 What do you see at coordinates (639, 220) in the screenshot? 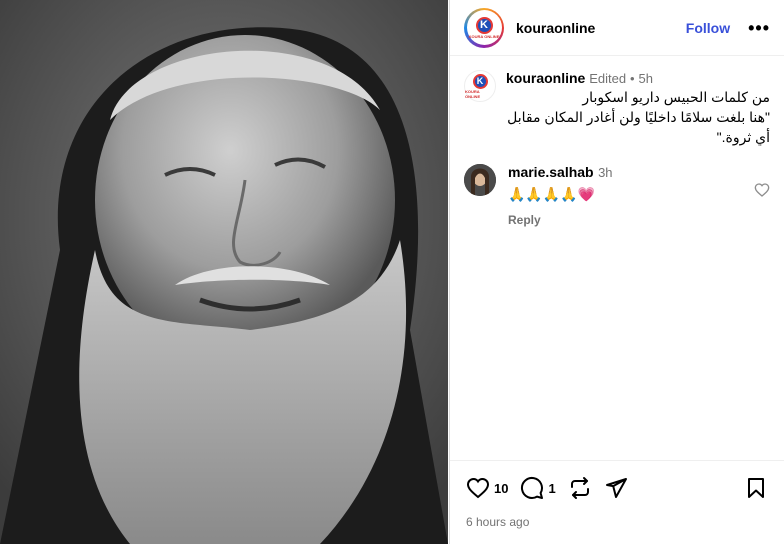
I see `reply-button: Reply` at bounding box center [639, 220].